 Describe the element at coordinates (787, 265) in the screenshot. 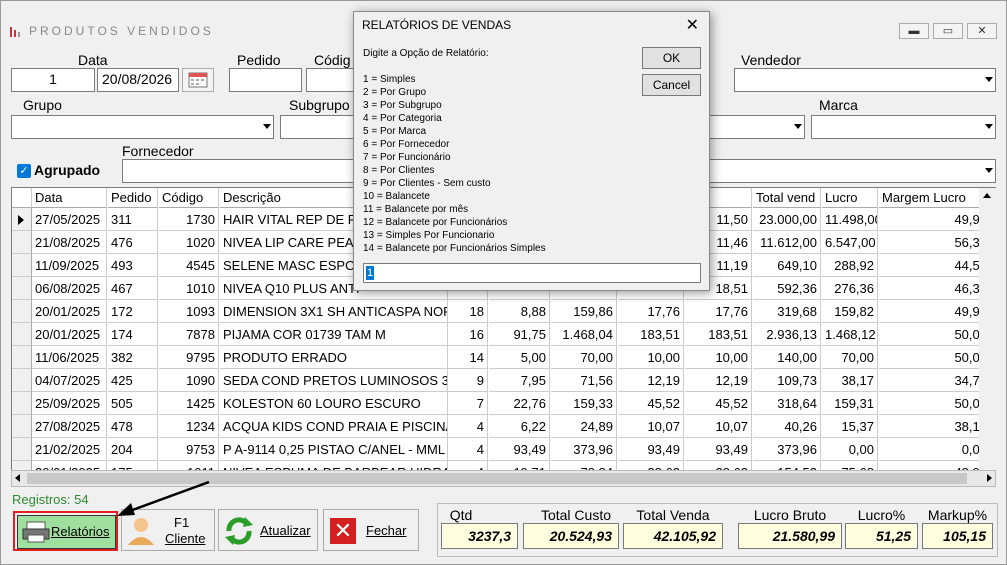

I see `table-cell: 649,10` at that location.